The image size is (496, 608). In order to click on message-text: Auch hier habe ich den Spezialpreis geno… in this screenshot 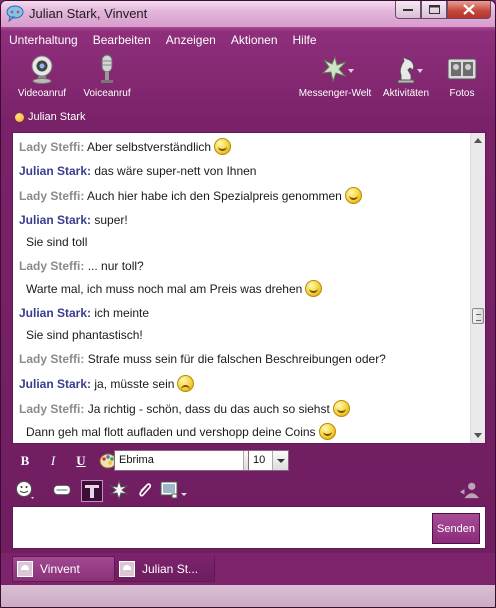, I will do `click(214, 196)`.